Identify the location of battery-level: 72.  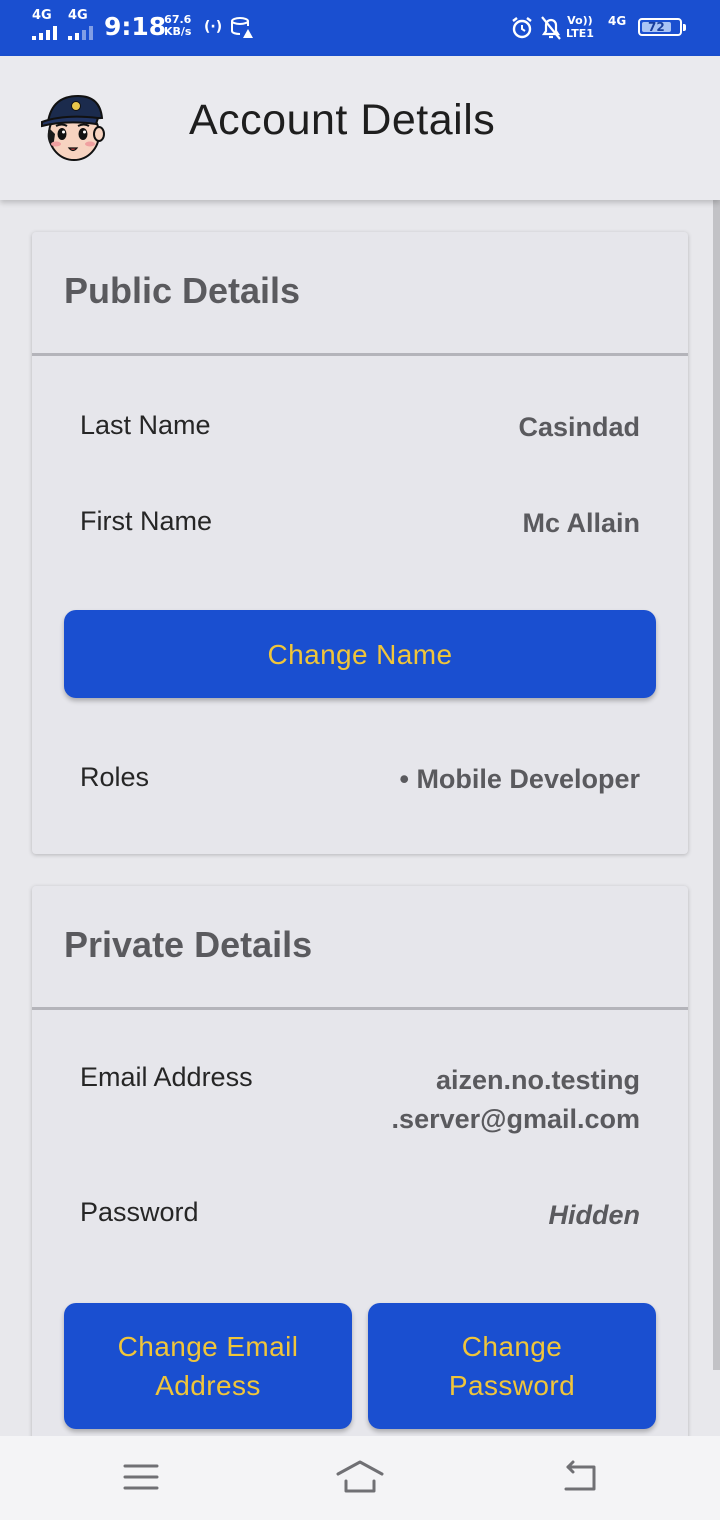
(656, 27).